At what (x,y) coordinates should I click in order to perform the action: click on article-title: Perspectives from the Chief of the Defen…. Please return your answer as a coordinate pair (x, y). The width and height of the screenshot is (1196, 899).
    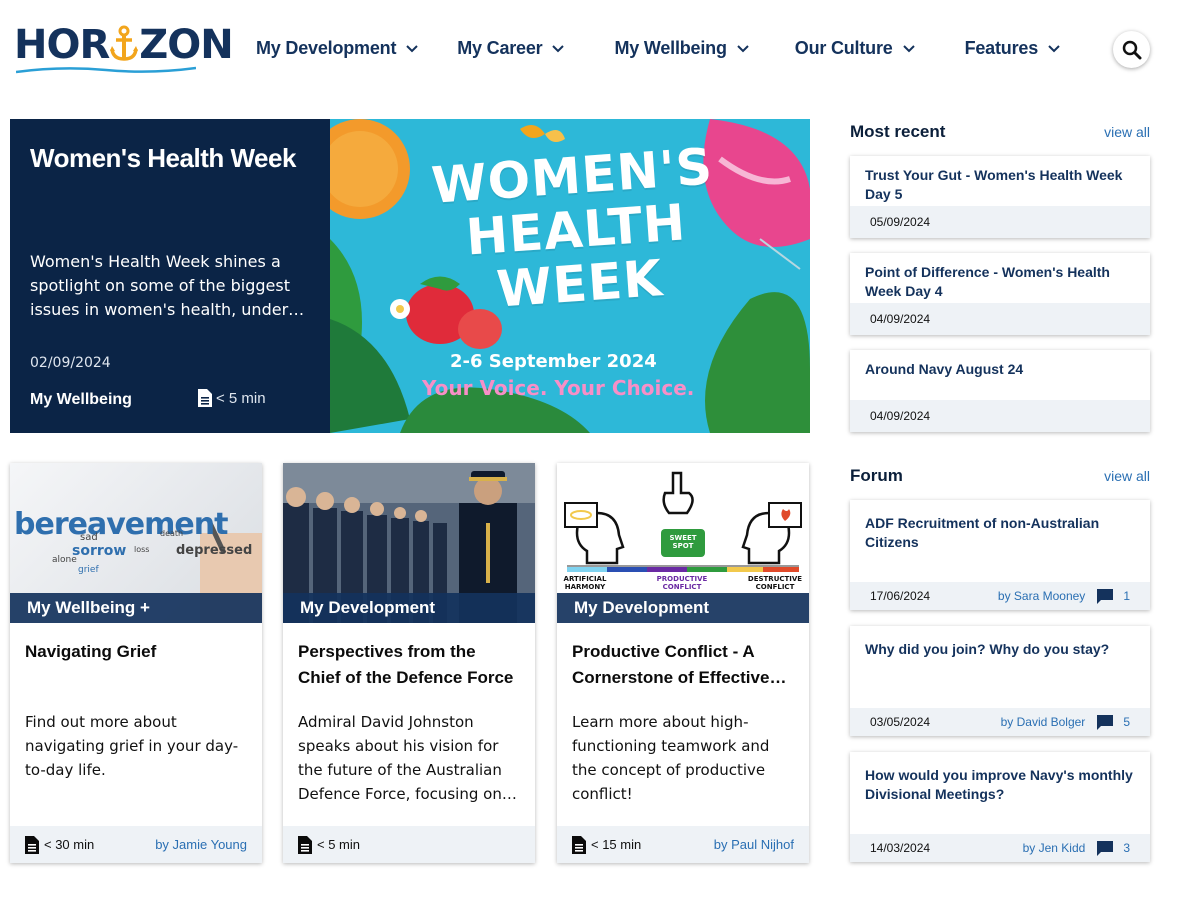
    Looking at the image, I should click on (409, 665).